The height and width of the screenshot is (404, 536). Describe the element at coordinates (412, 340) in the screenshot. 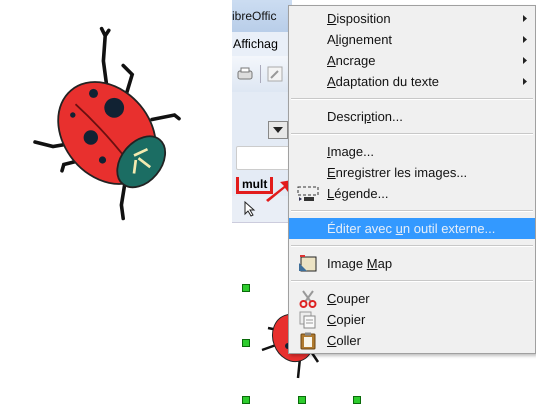

I see `menu-item: Coller` at that location.